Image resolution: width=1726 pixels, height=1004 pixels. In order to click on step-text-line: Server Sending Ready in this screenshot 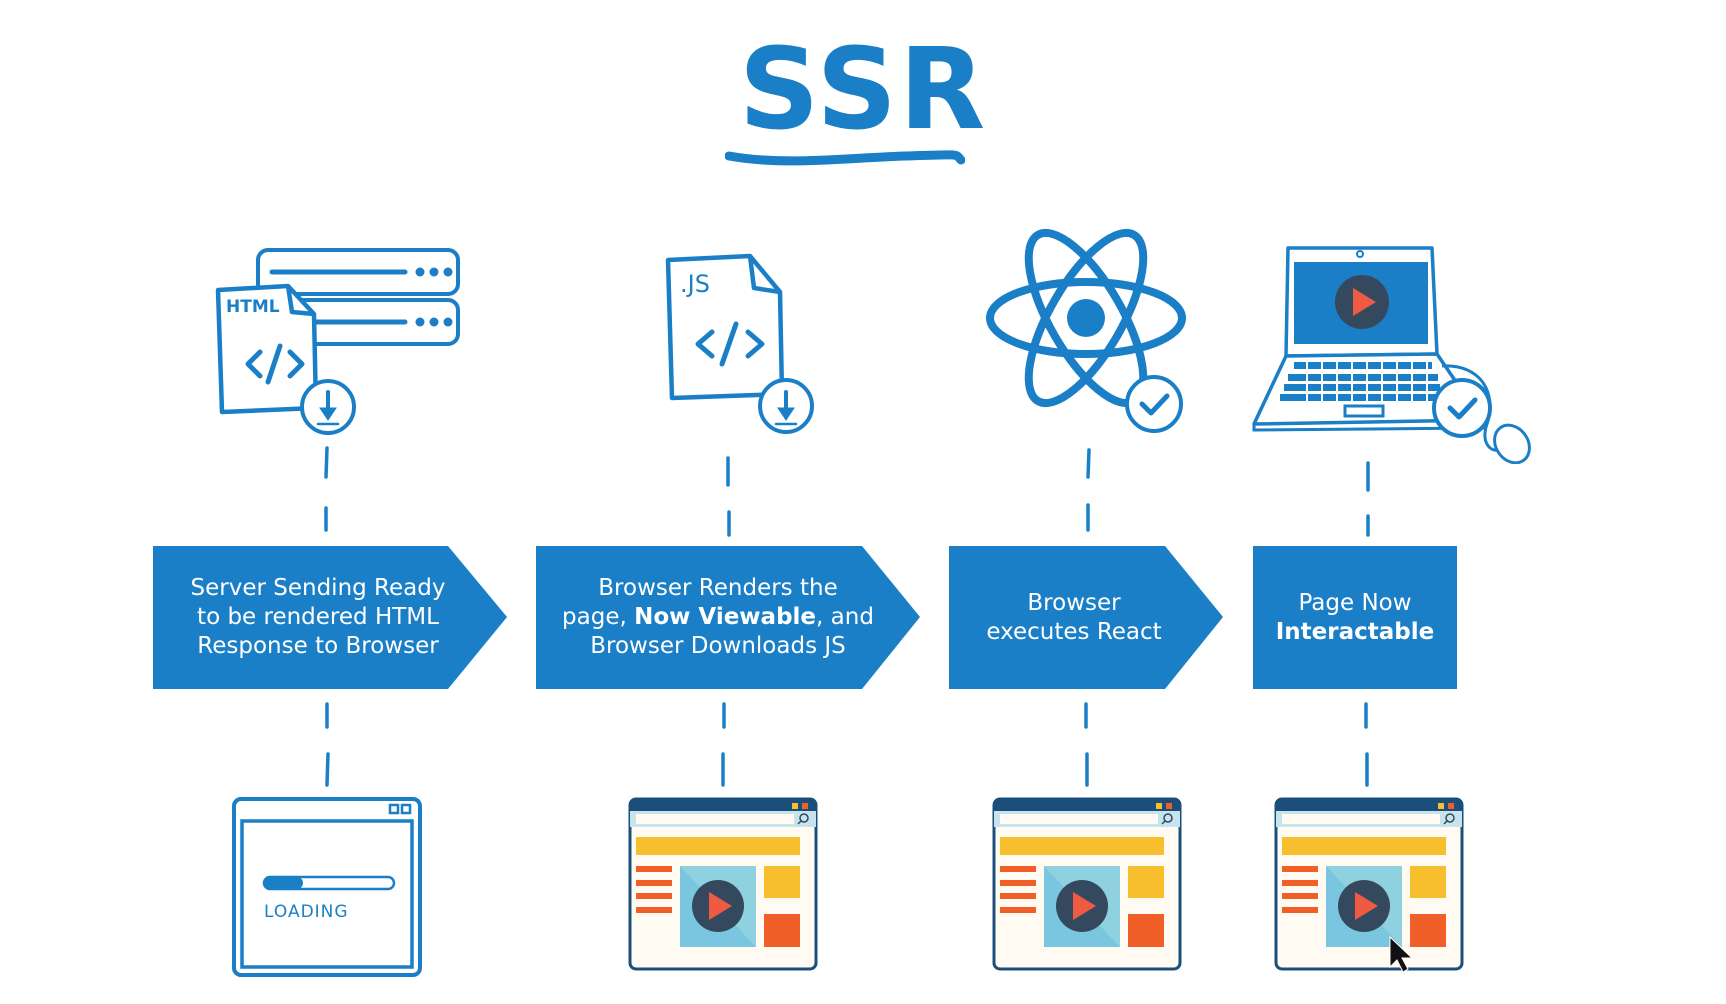, I will do `click(318, 588)`.